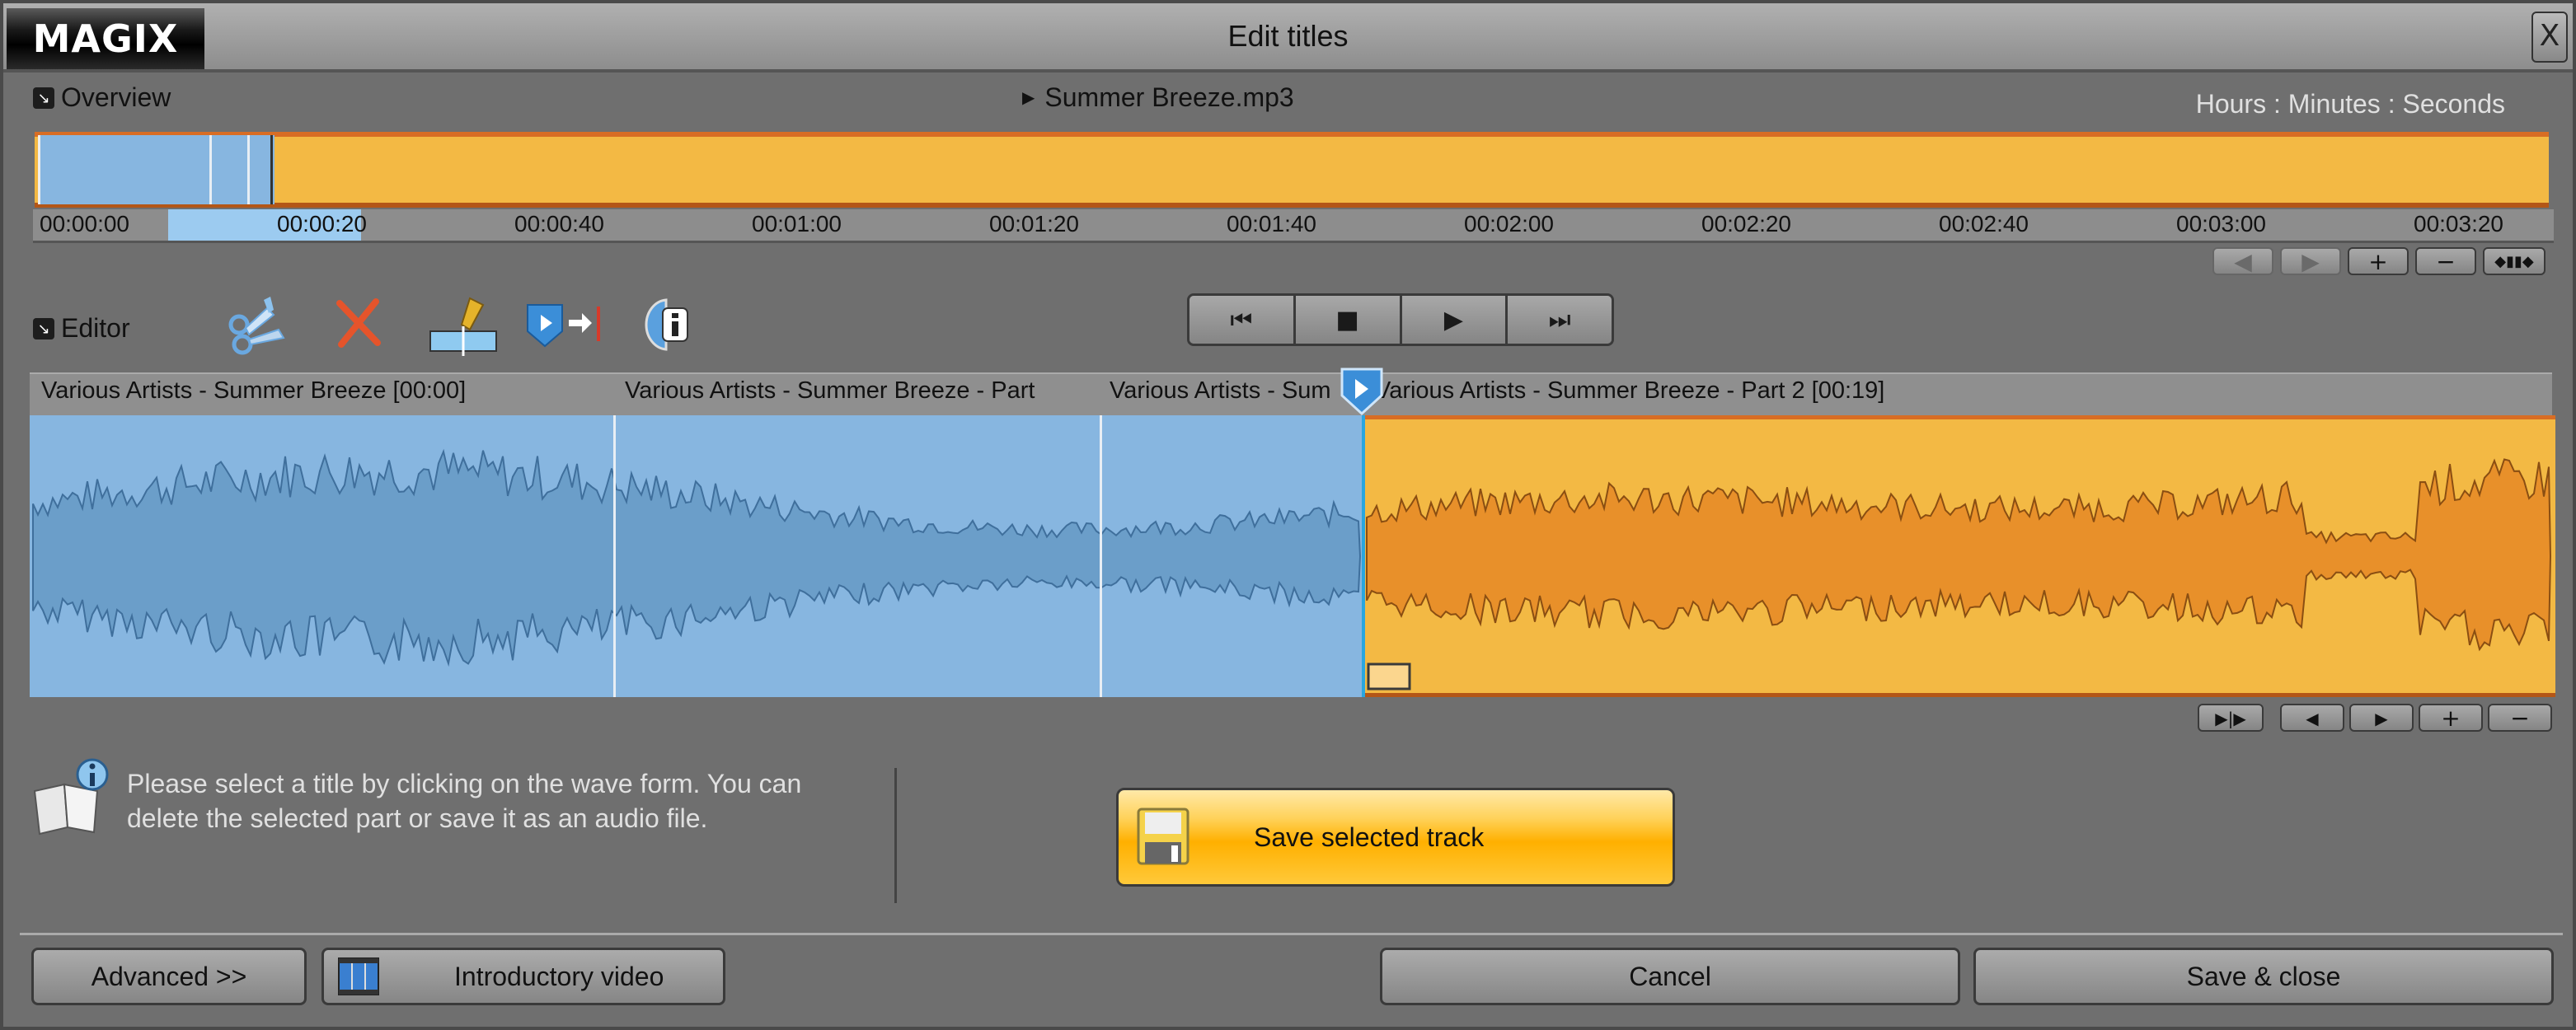 This screenshot has width=2576, height=1030. Describe the element at coordinates (2549, 37) in the screenshot. I see `close-button: X` at that location.